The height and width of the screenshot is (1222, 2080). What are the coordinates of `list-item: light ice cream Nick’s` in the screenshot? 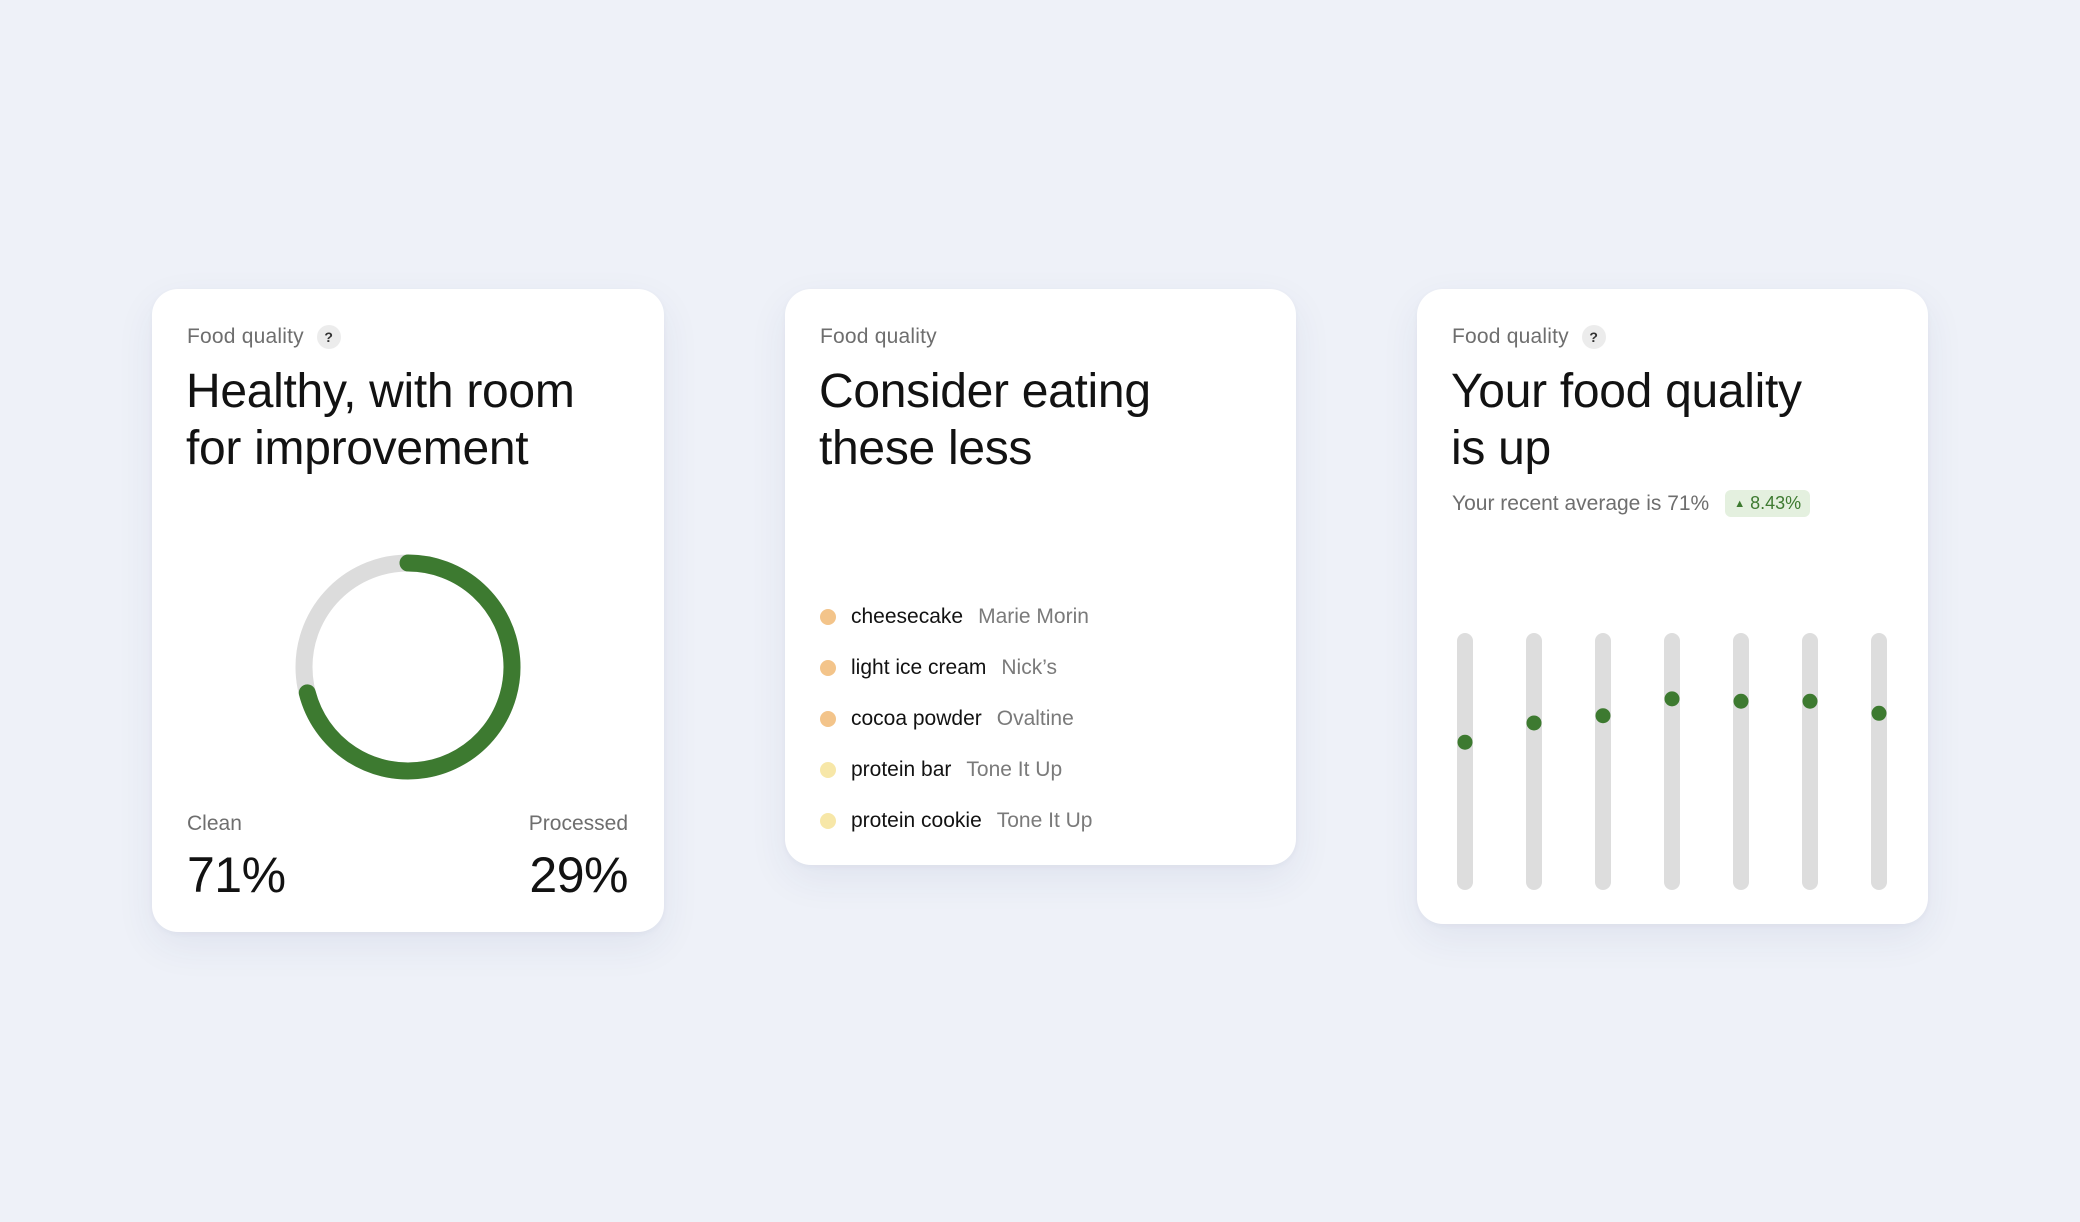 It's located at (956, 667).